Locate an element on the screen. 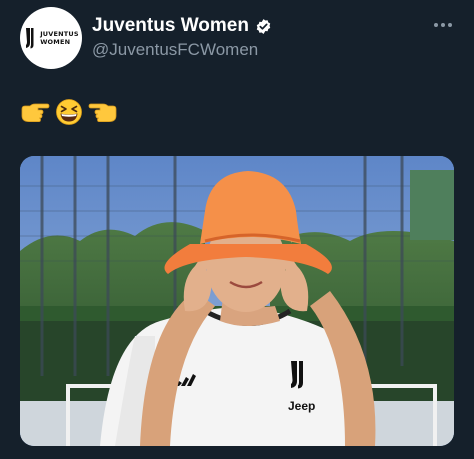  pointing-left-hand-icon is located at coordinates (102, 112).